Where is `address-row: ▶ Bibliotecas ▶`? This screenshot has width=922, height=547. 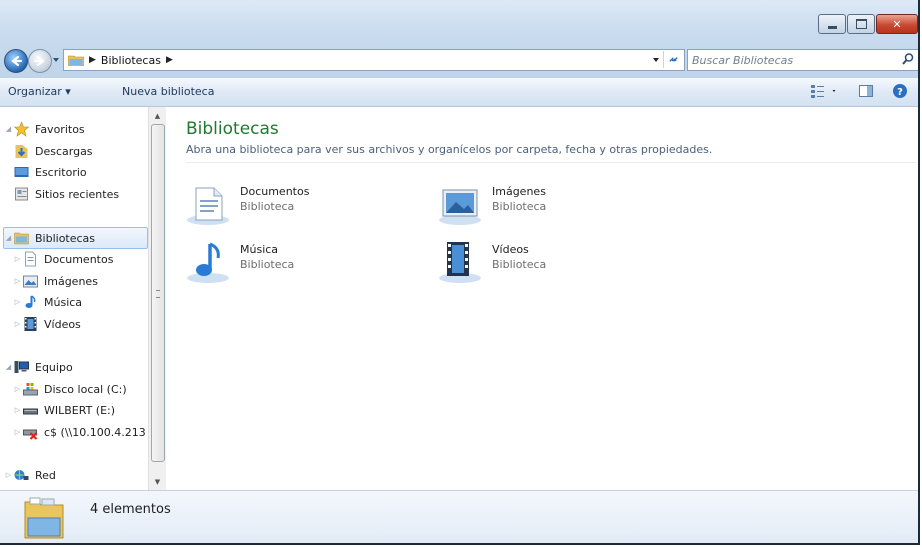
address-row: ▶ Bibliotecas ▶ is located at coordinates (459, 61).